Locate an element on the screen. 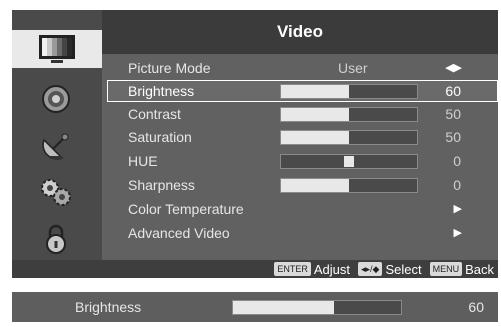 This screenshot has height=327, width=501. nav-key-badge: ◂▸/◆ is located at coordinates (370, 269).